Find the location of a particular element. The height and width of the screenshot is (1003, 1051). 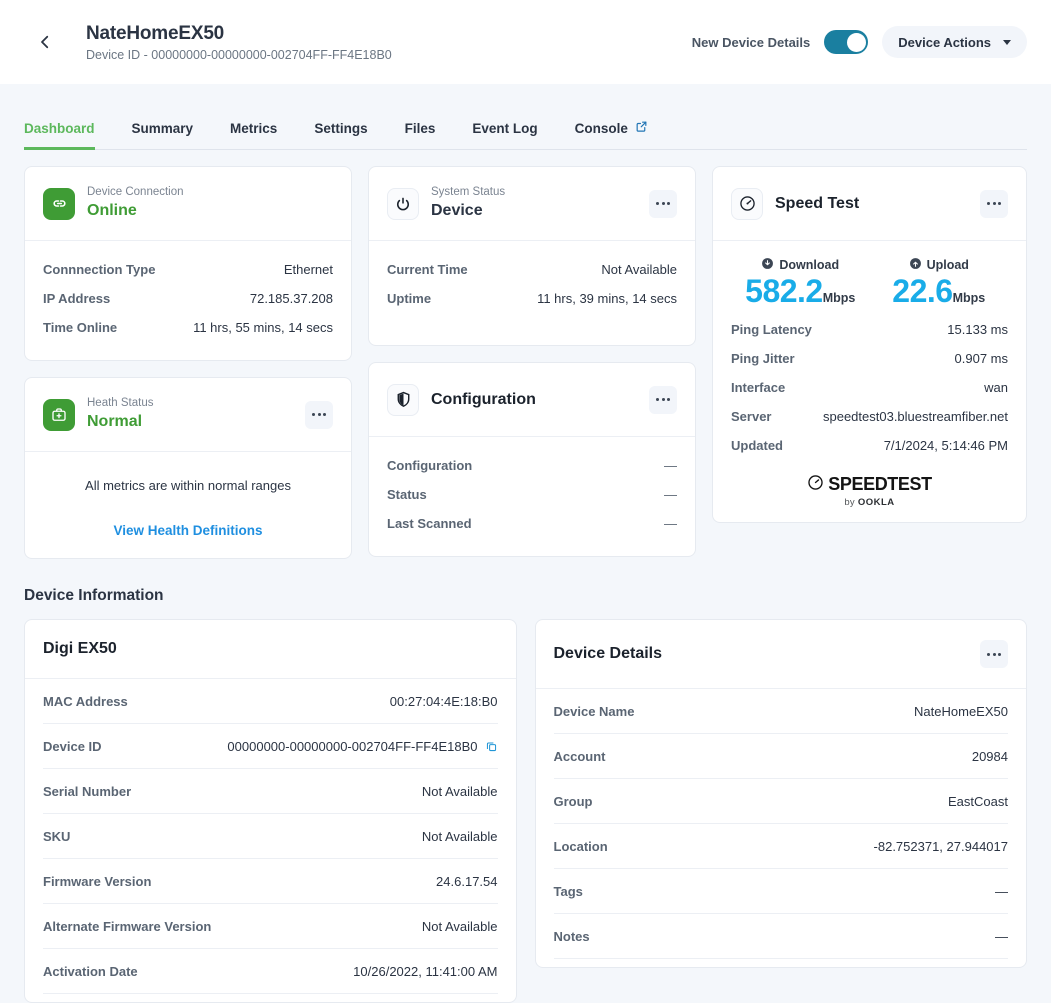

row-value: NateHomeEX50 is located at coordinates (961, 711).